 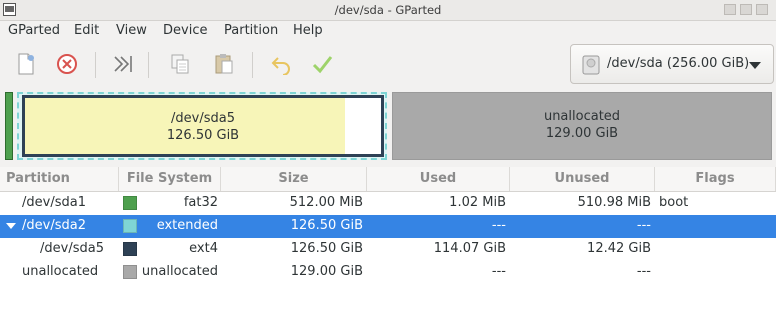 I want to click on cell-unused: 510.98 MiB, so click(x=614, y=202).